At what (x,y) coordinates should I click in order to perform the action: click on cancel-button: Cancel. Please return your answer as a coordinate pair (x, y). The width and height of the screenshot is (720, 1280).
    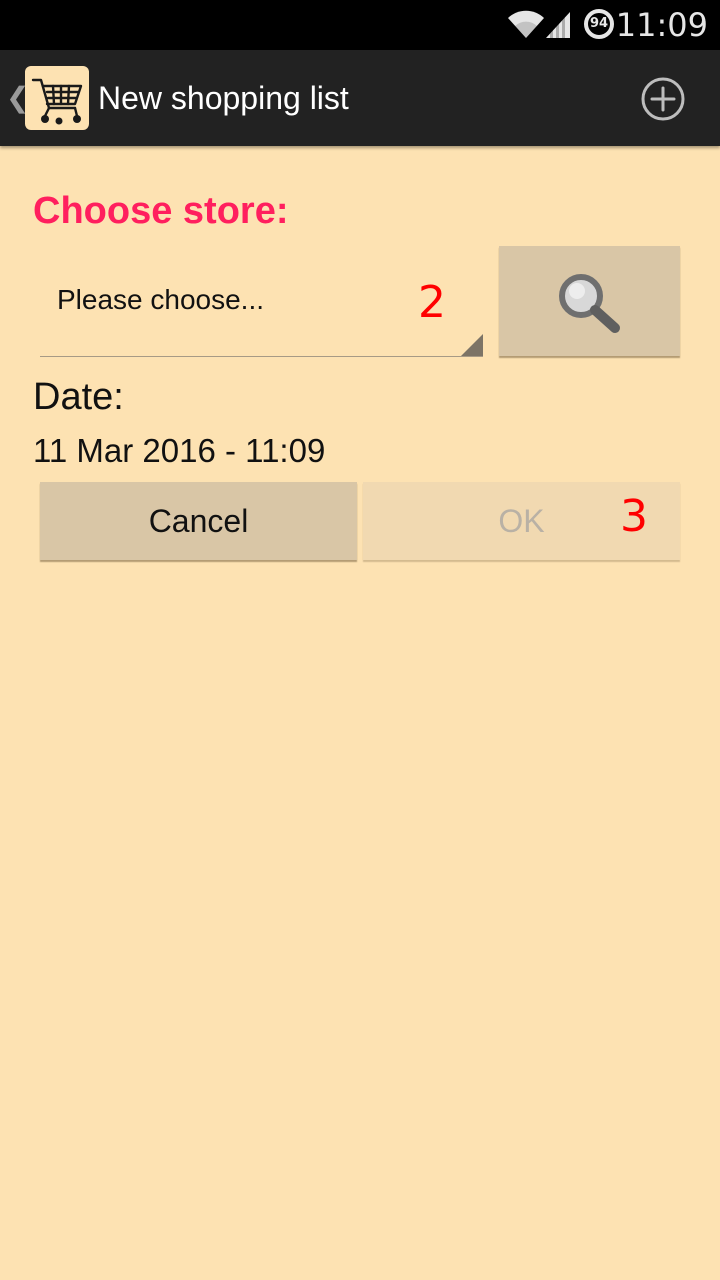
    Looking at the image, I should click on (198, 521).